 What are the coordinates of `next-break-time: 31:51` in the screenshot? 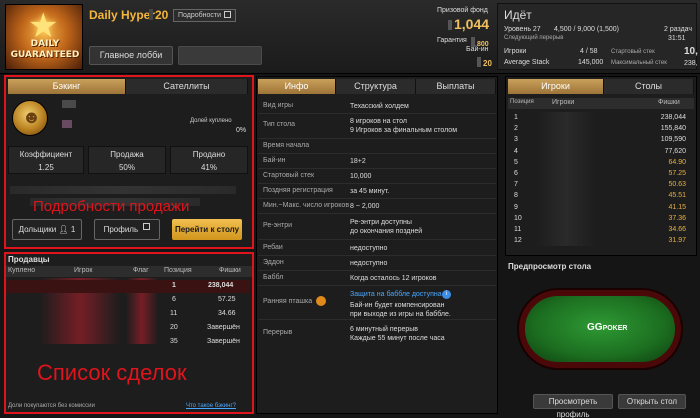 It's located at (677, 38).